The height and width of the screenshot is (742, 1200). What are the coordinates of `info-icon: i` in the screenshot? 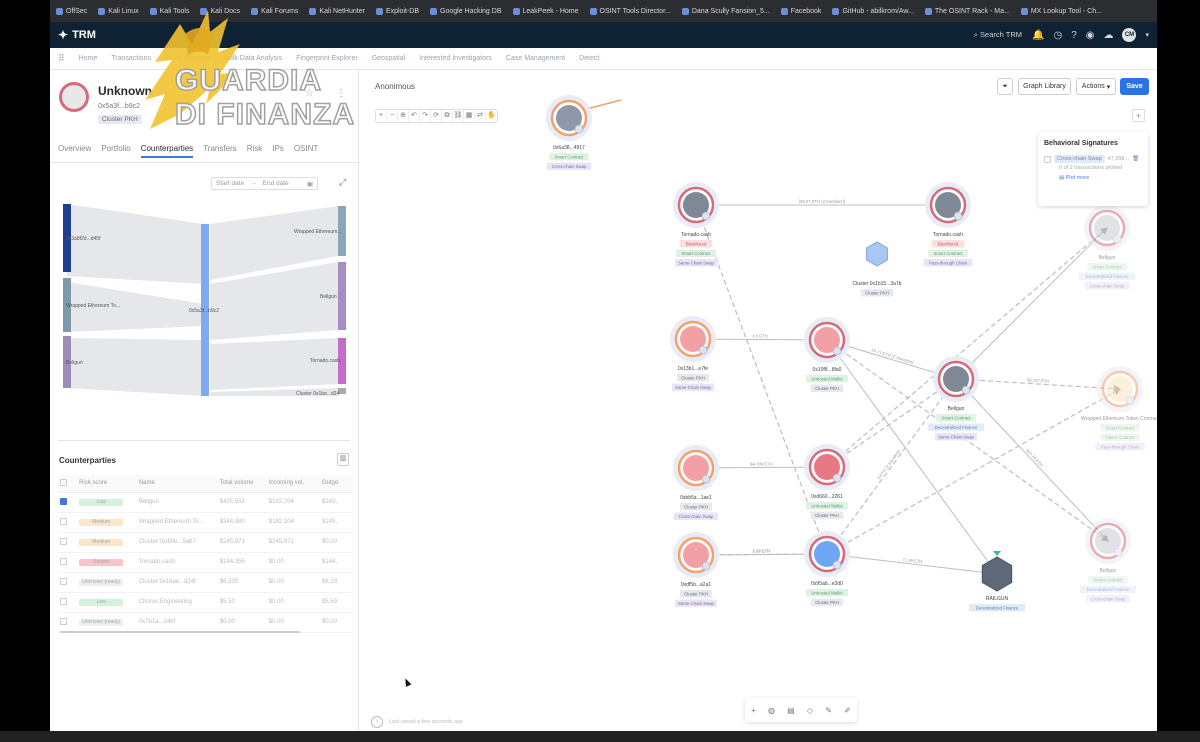 It's located at (377, 722).